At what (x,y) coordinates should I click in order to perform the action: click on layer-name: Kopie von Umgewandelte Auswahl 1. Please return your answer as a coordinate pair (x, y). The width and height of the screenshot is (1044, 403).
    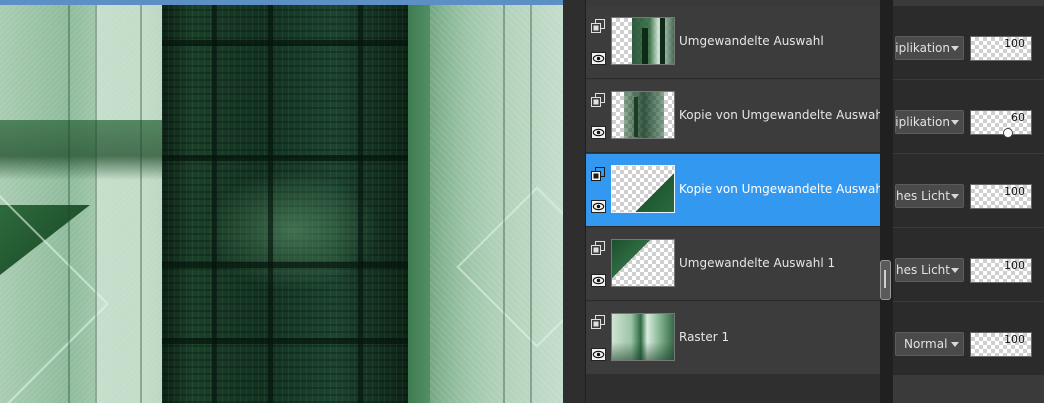
    Looking at the image, I should click on (788, 189).